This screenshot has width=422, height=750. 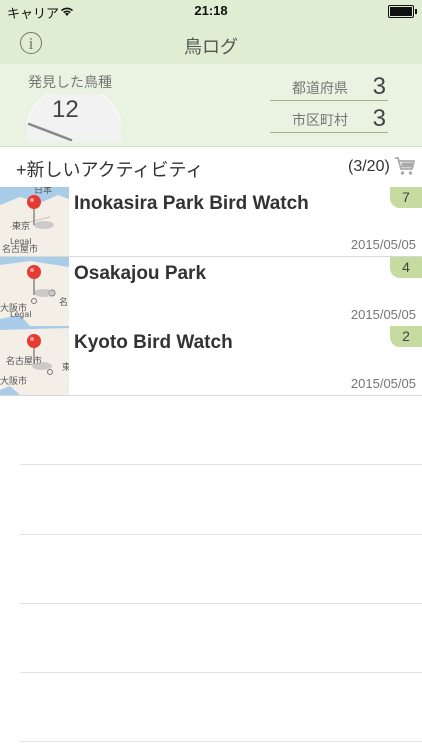 I want to click on status-bar: キャリア 21:18, so click(x=211, y=11).